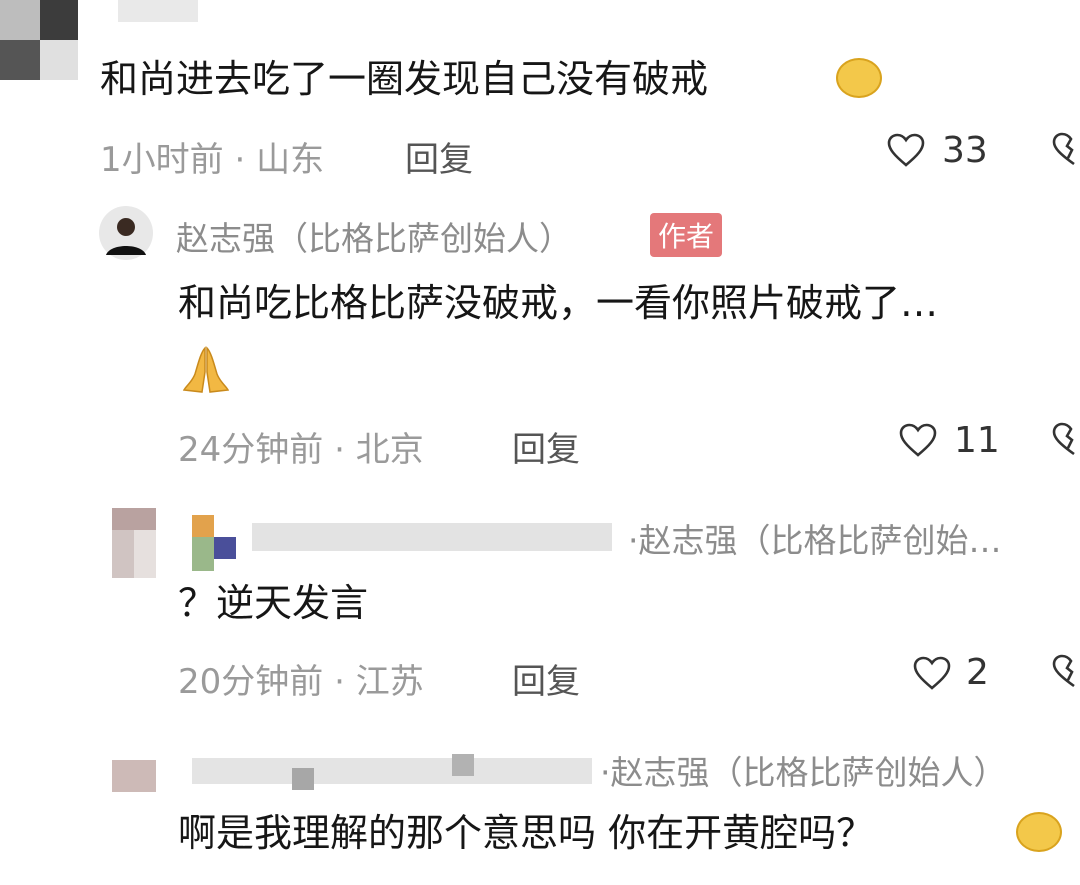  Describe the element at coordinates (126, 233) in the screenshot. I see `author-avatar` at that location.